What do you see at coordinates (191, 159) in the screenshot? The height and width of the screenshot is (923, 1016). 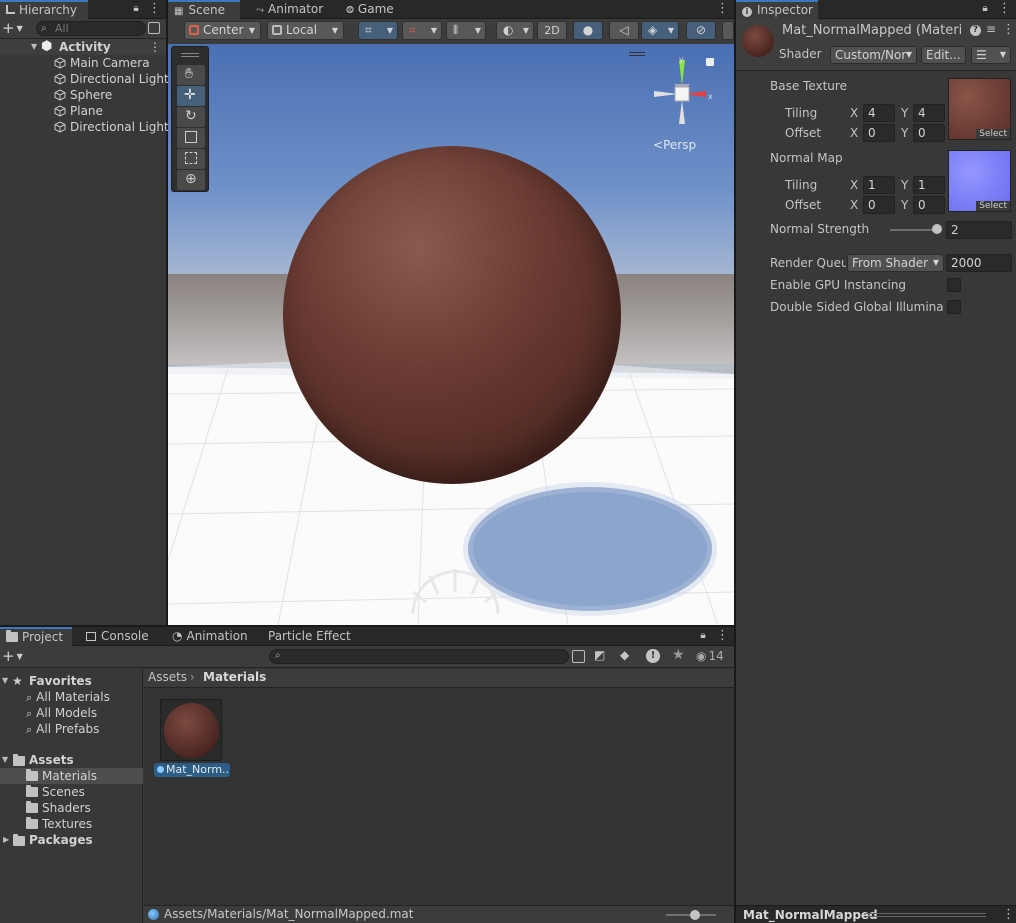 I see `rect-tool-button` at bounding box center [191, 159].